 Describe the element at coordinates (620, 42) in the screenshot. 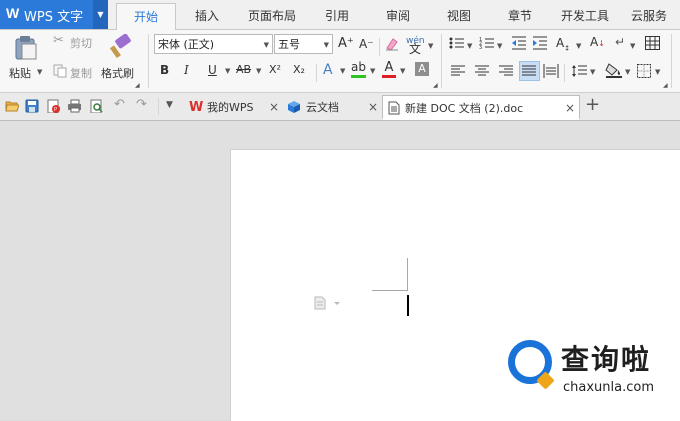

I see `show-marks-icon: ↵` at that location.